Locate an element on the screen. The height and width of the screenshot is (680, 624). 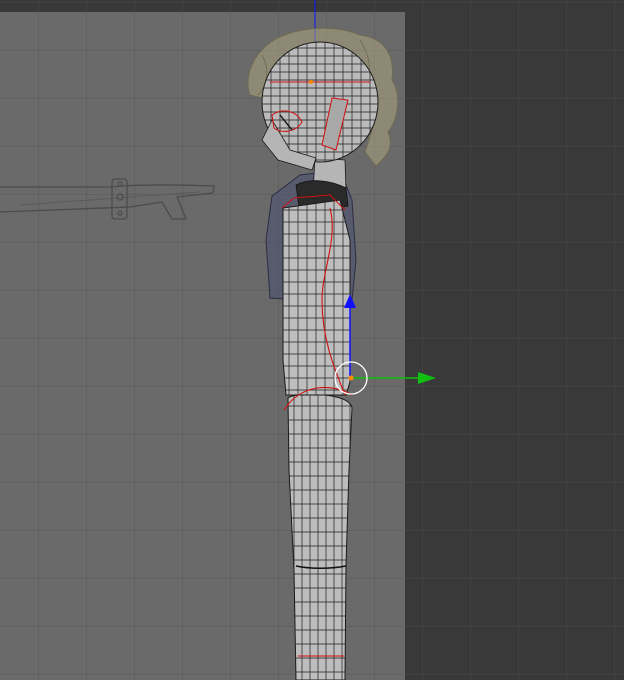
transform-gizmo is located at coordinates (385, 344).